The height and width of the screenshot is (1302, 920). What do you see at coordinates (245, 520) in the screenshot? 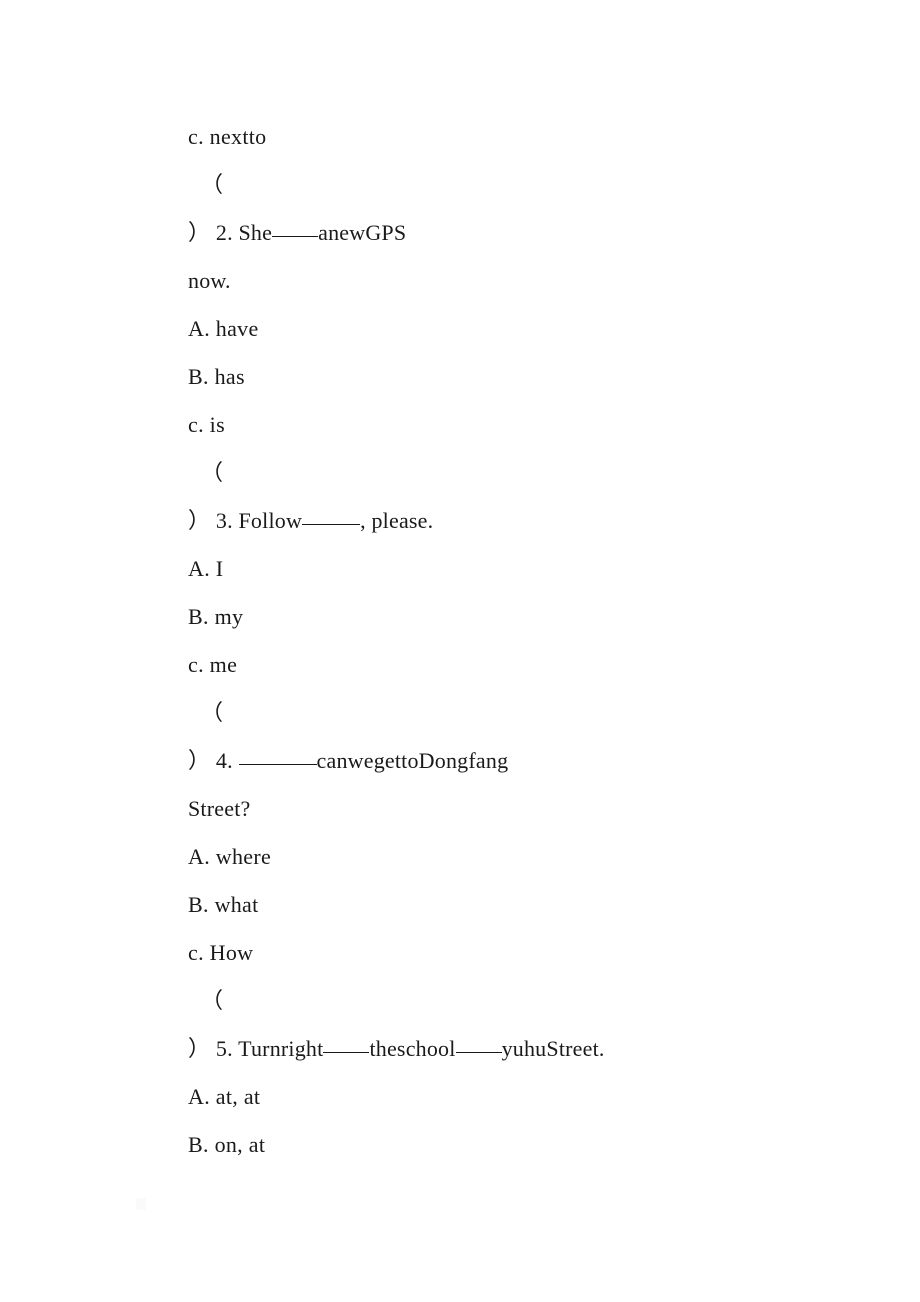
I see `question-3-stem-prefix: ） 3. Follow` at bounding box center [245, 520].